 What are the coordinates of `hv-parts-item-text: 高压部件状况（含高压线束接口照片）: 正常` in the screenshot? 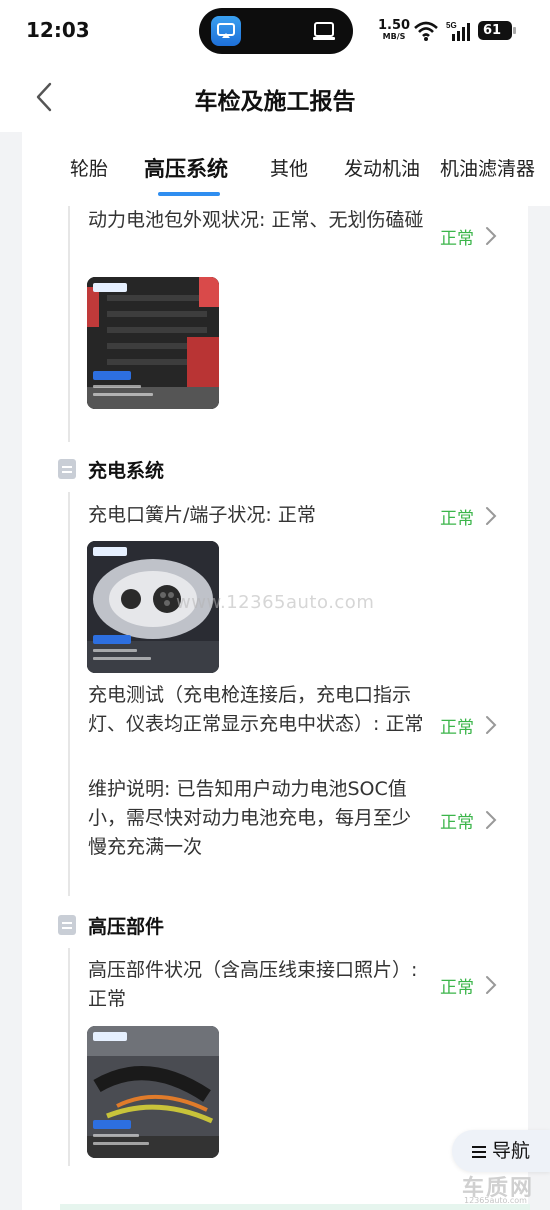 It's located at (253, 984).